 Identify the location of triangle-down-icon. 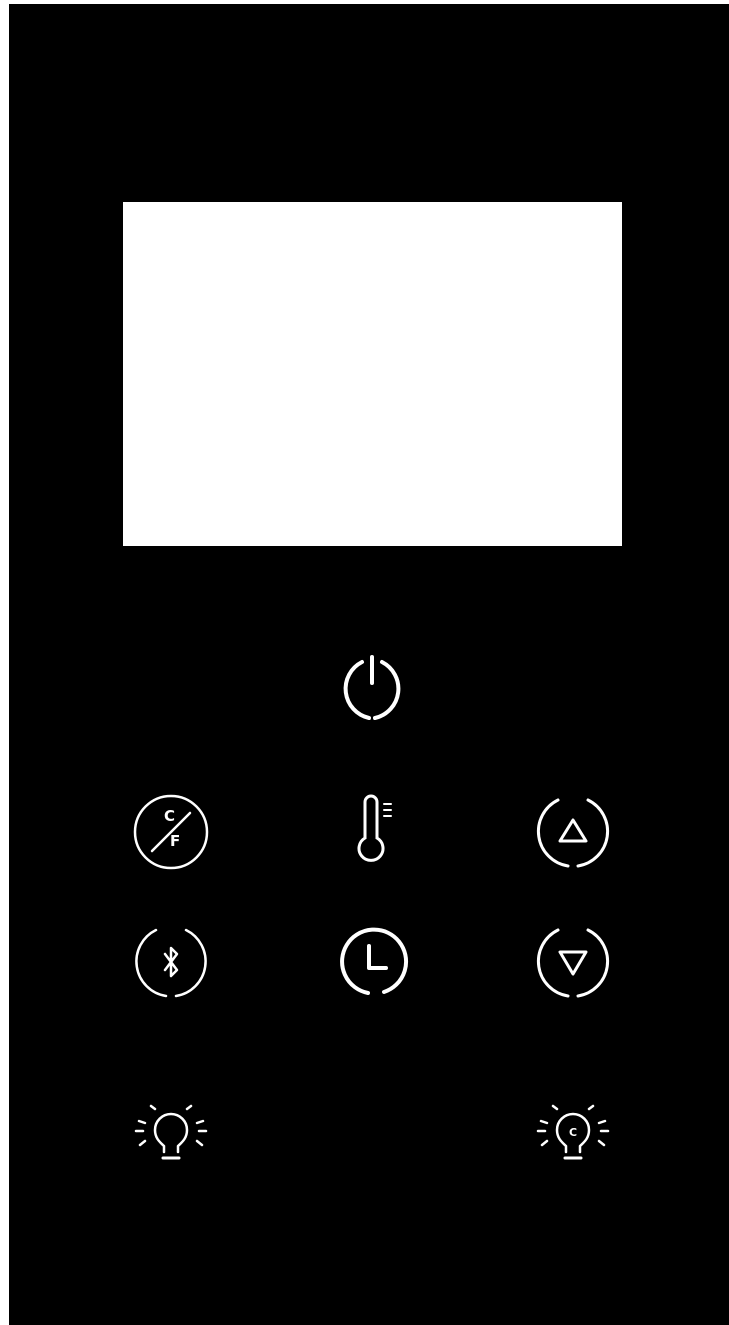
(573, 963).